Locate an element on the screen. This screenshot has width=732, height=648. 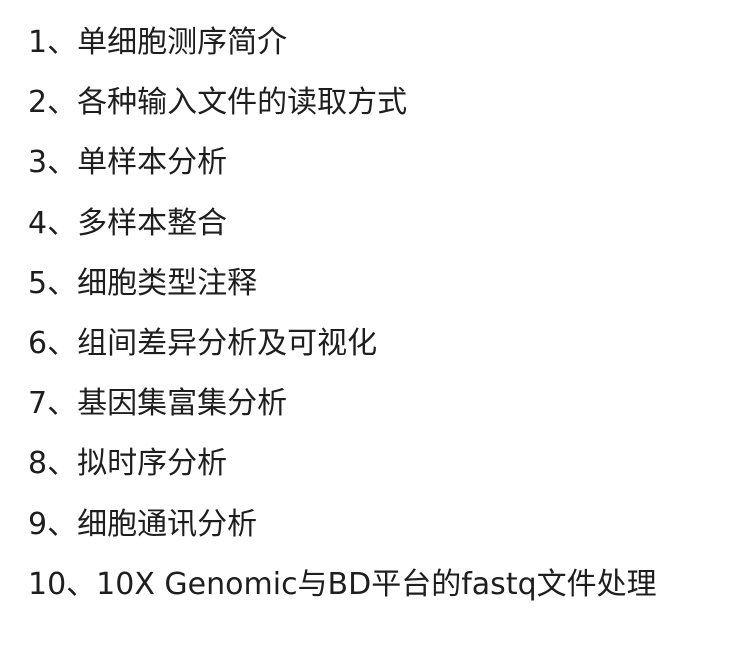
outline-item-2: 2、各种输入文件的读取方式 is located at coordinates (373, 110).